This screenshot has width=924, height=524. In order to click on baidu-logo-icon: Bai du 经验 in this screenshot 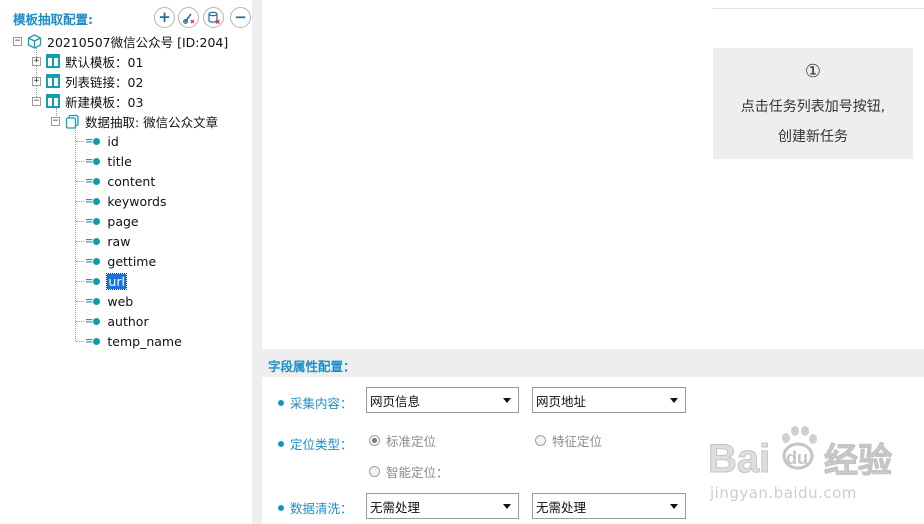, I will do `click(800, 454)`.